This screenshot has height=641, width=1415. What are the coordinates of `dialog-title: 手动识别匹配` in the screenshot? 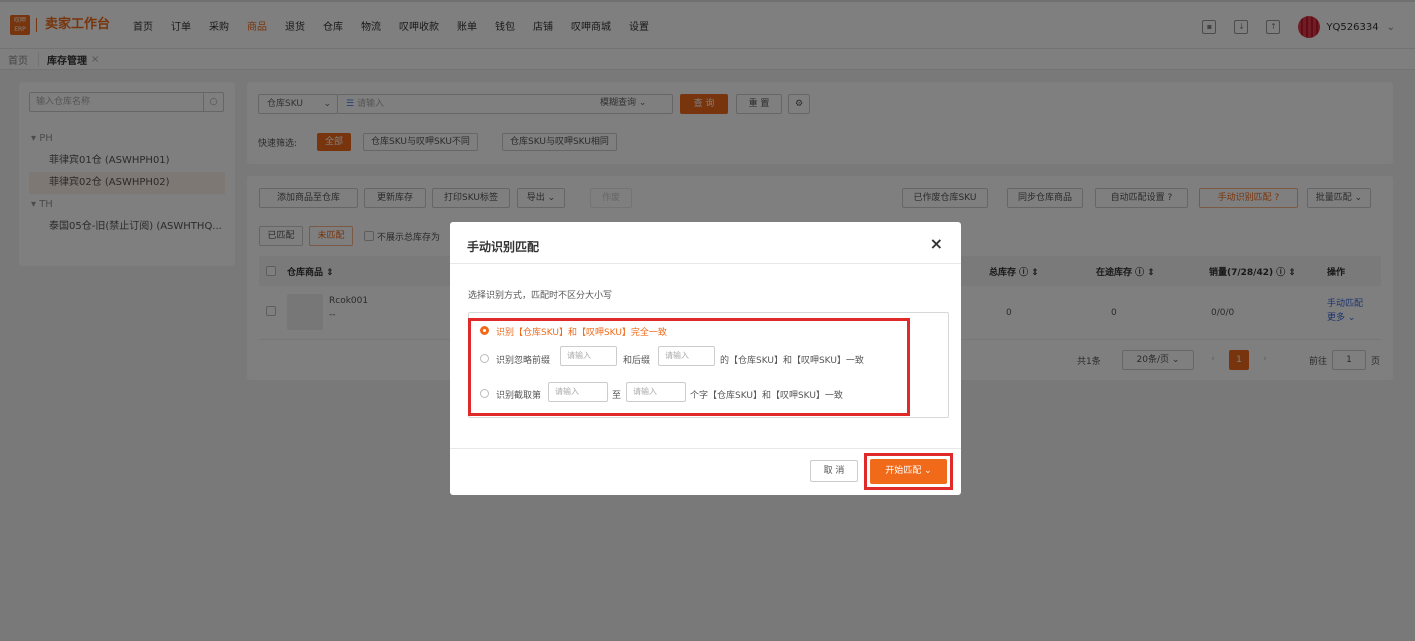 It's located at (503, 247).